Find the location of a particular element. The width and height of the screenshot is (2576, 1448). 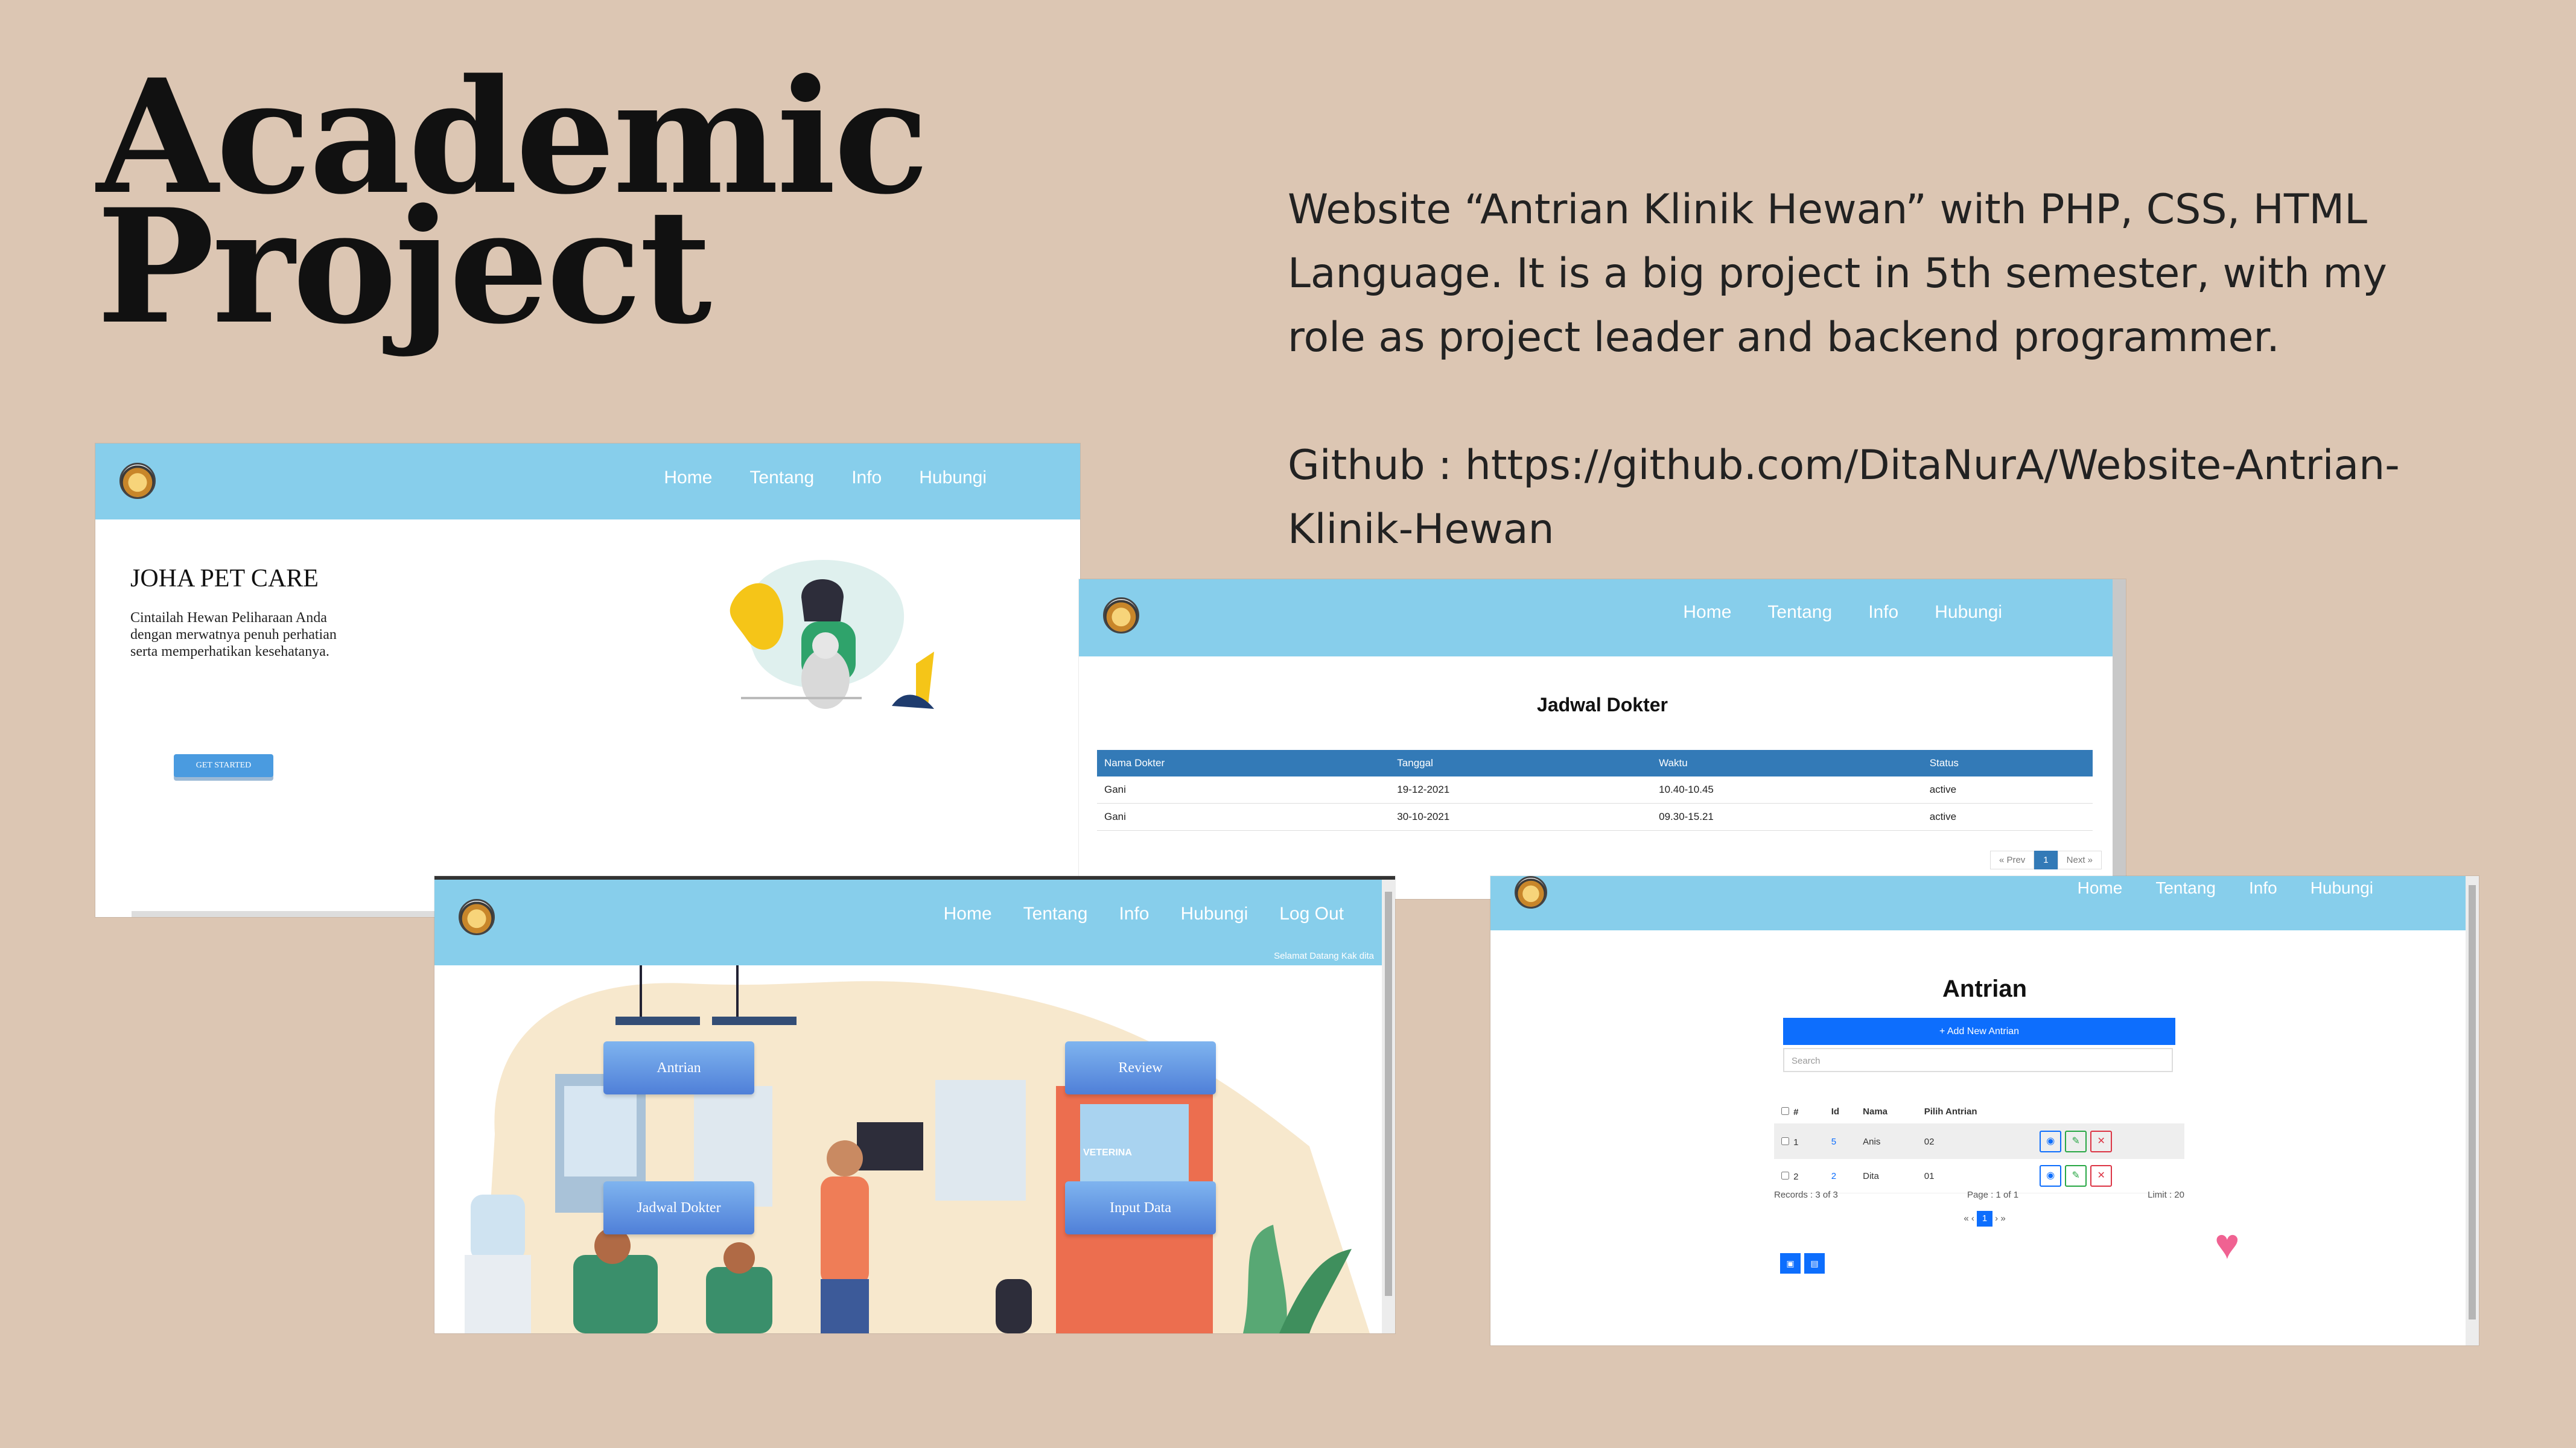

table-cell: 10.40-10.45 is located at coordinates (1787, 790).